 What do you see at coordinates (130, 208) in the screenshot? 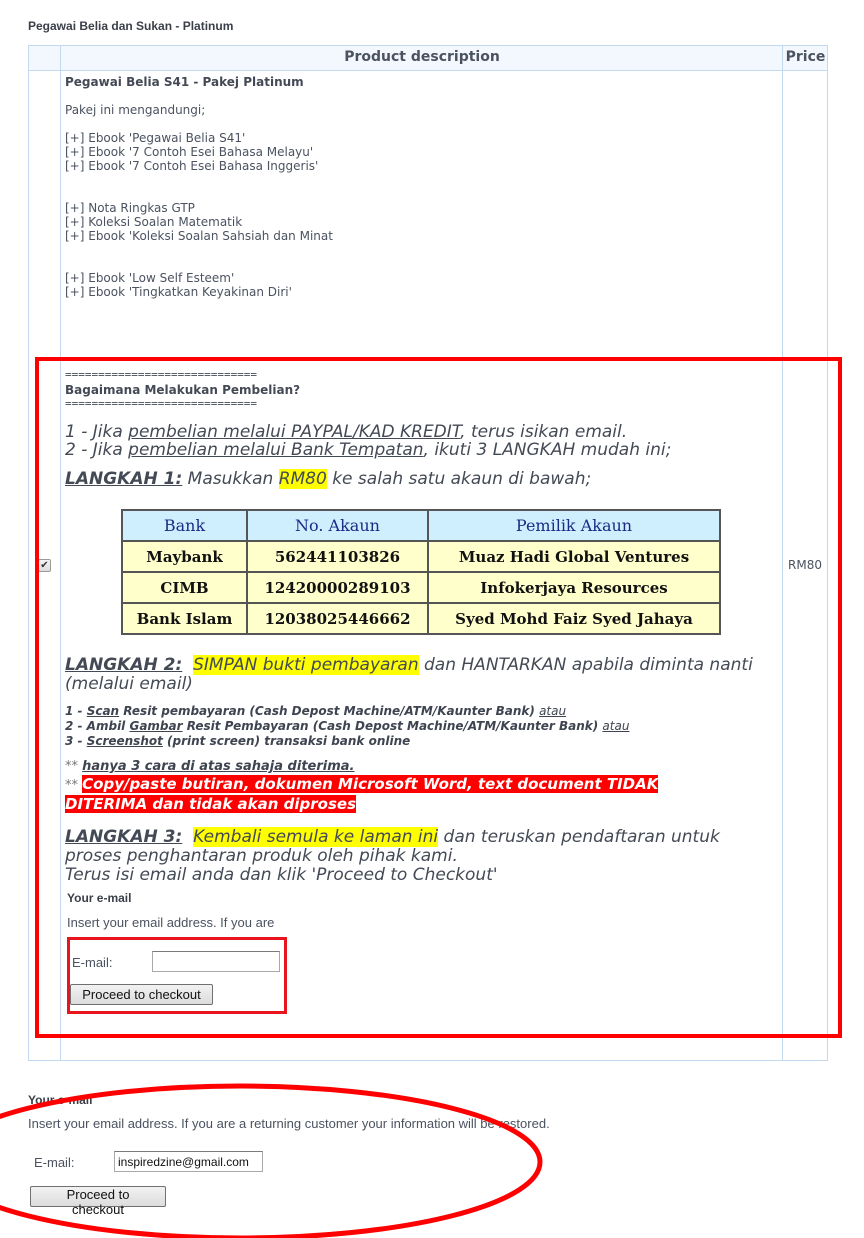
I see `list-item: [+] Nota Ringkas GTP` at bounding box center [130, 208].